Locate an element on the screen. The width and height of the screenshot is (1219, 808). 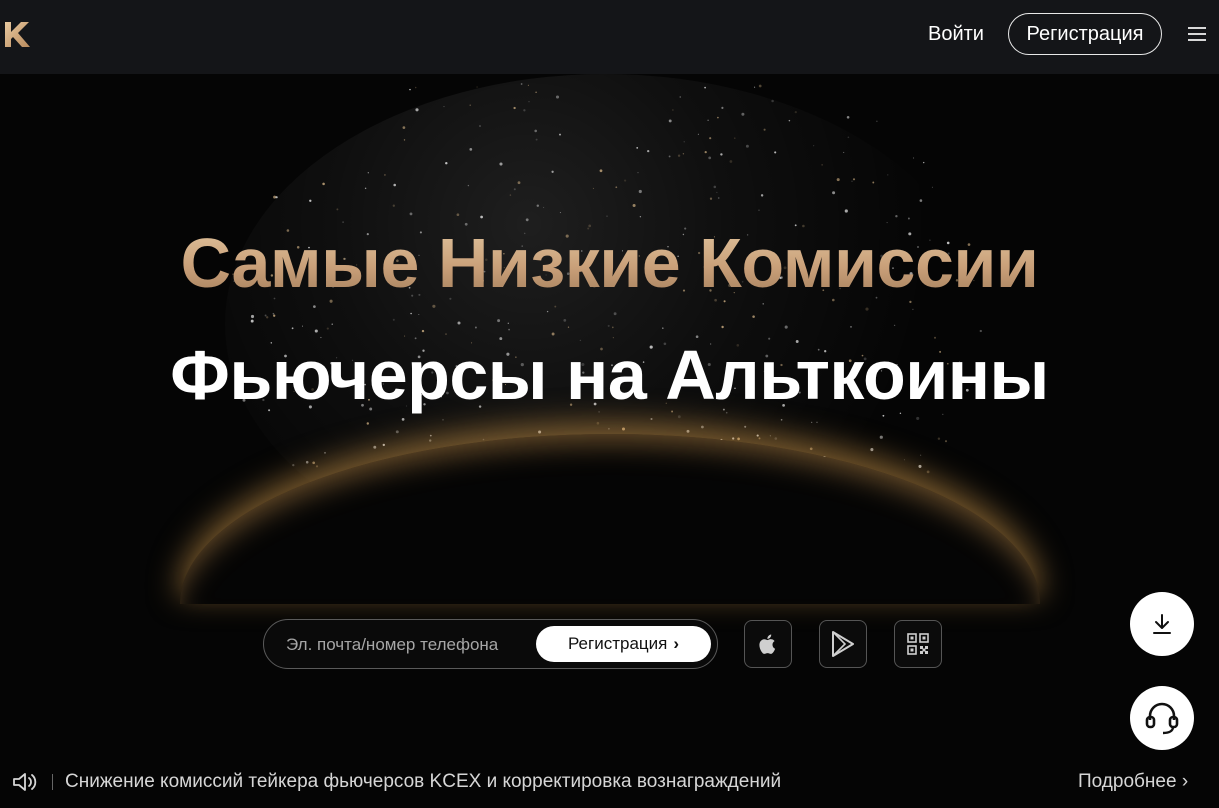
register-button: Регистрация is located at coordinates (1085, 34).